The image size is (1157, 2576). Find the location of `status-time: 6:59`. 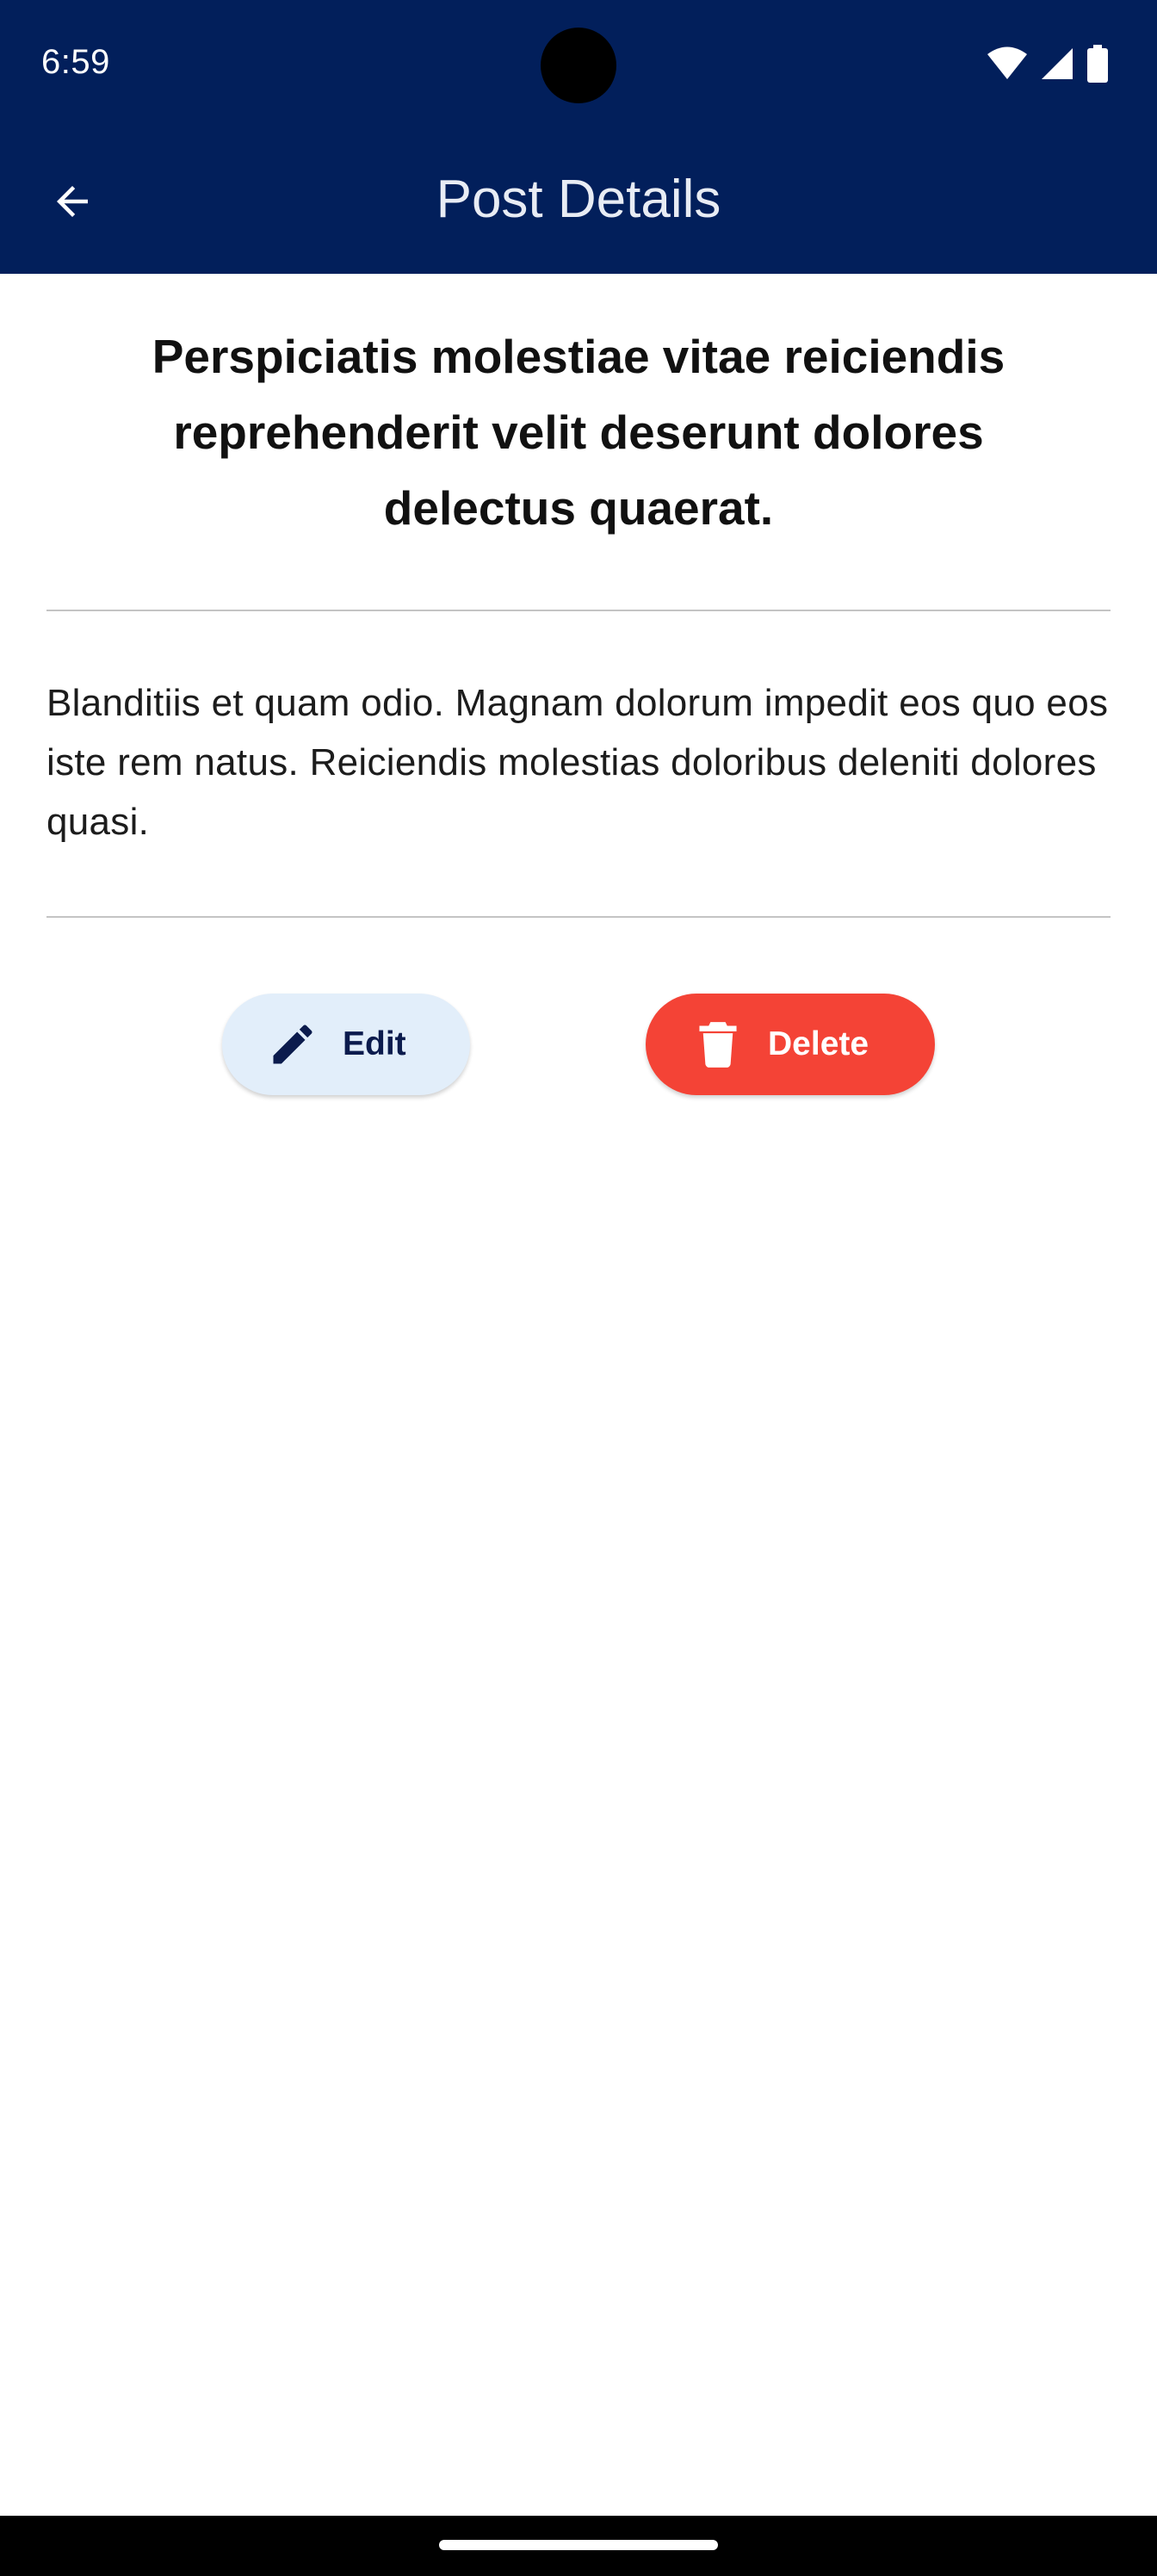

status-time: 6:59 is located at coordinates (76, 62).